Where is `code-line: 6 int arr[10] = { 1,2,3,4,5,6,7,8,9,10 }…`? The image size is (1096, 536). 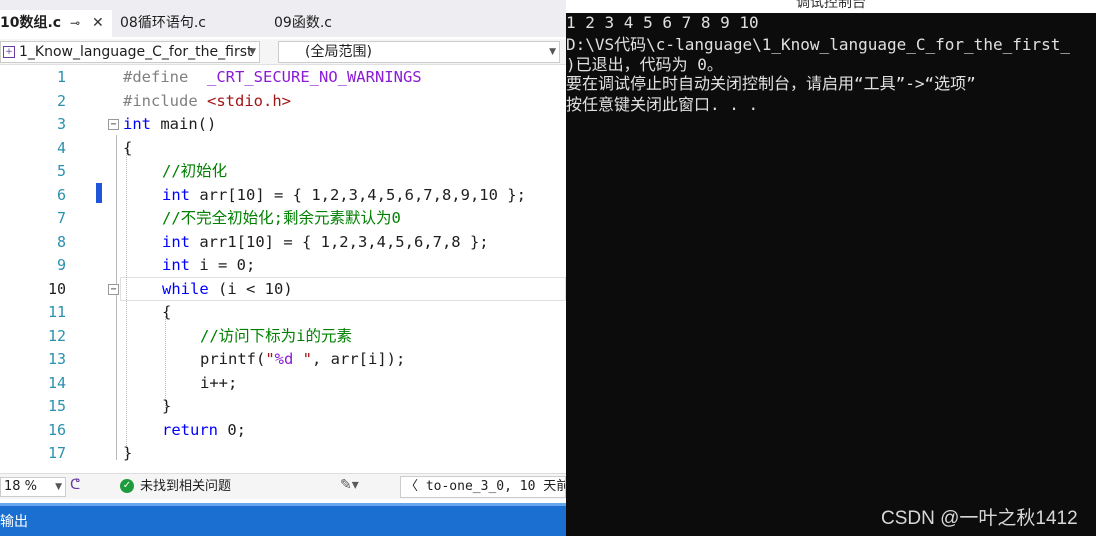 code-line: 6 int arr[10] = { 1,2,3,4,5,6,7,8,9,10 }… is located at coordinates (283, 196).